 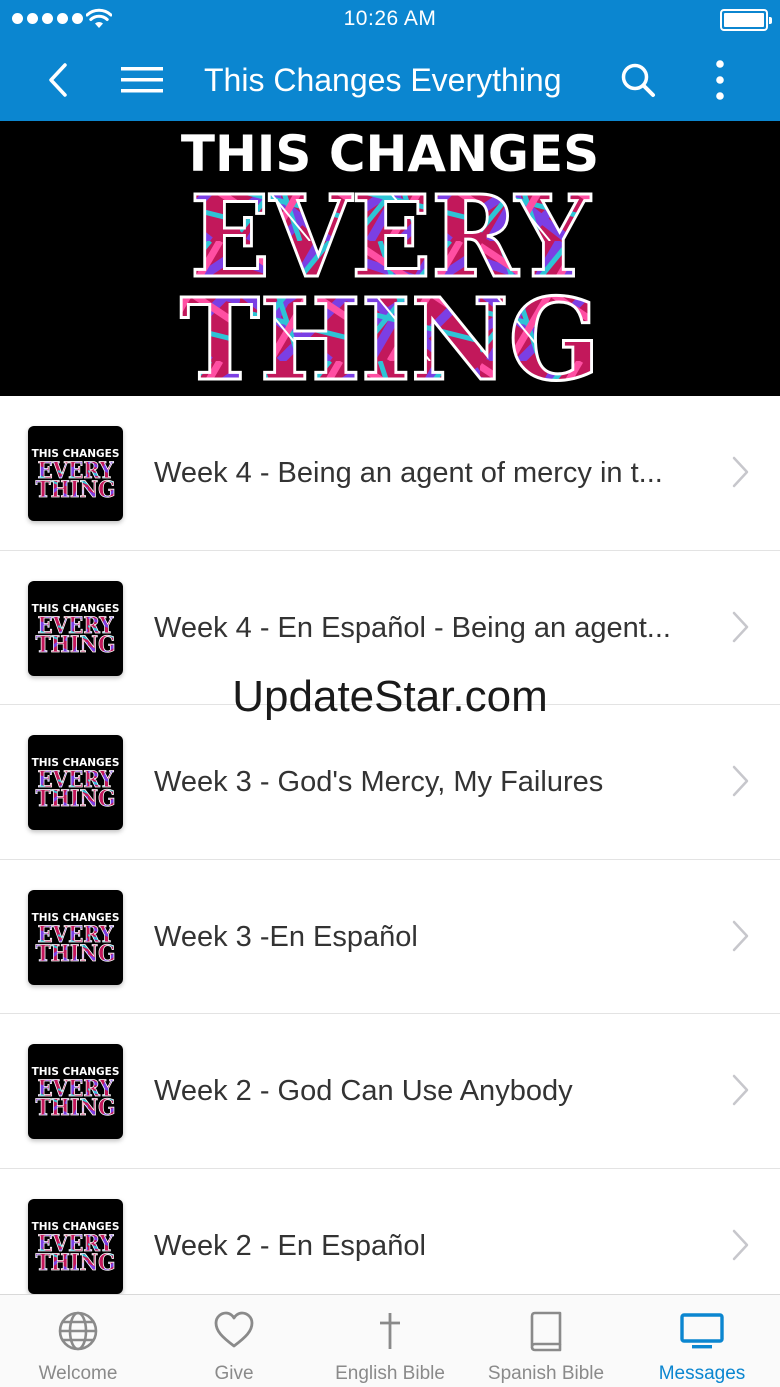 I want to click on tab-label: English Bible, so click(x=390, y=1373).